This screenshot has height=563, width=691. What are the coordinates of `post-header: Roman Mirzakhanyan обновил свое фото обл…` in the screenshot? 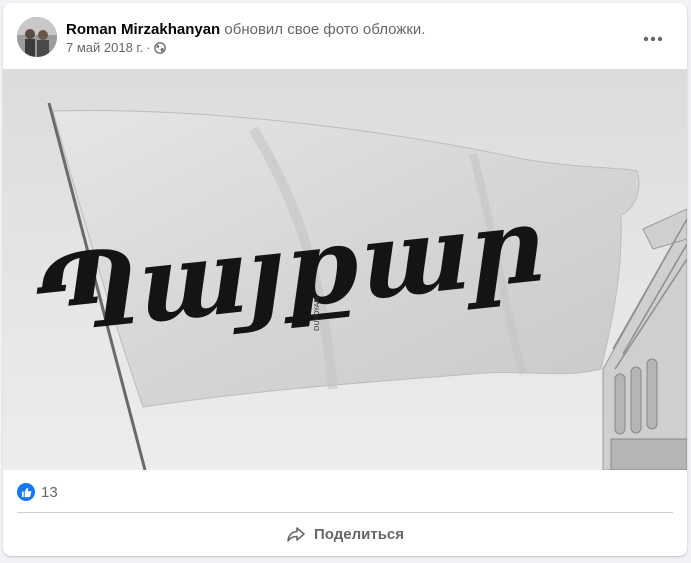 It's located at (345, 36).